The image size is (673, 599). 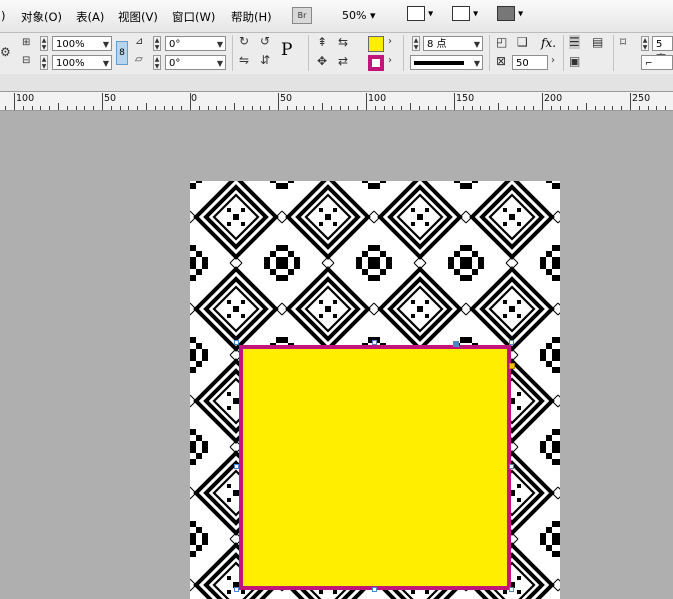 What do you see at coordinates (3, 16) in the screenshot?
I see `menu-item-edit-fragment: )` at bounding box center [3, 16].